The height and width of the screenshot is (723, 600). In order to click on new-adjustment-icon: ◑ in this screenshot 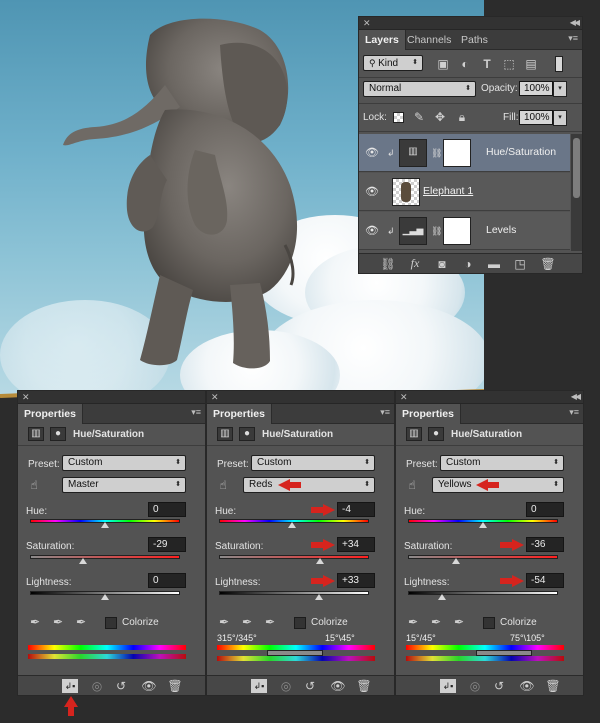, I will do `click(468, 264)`.